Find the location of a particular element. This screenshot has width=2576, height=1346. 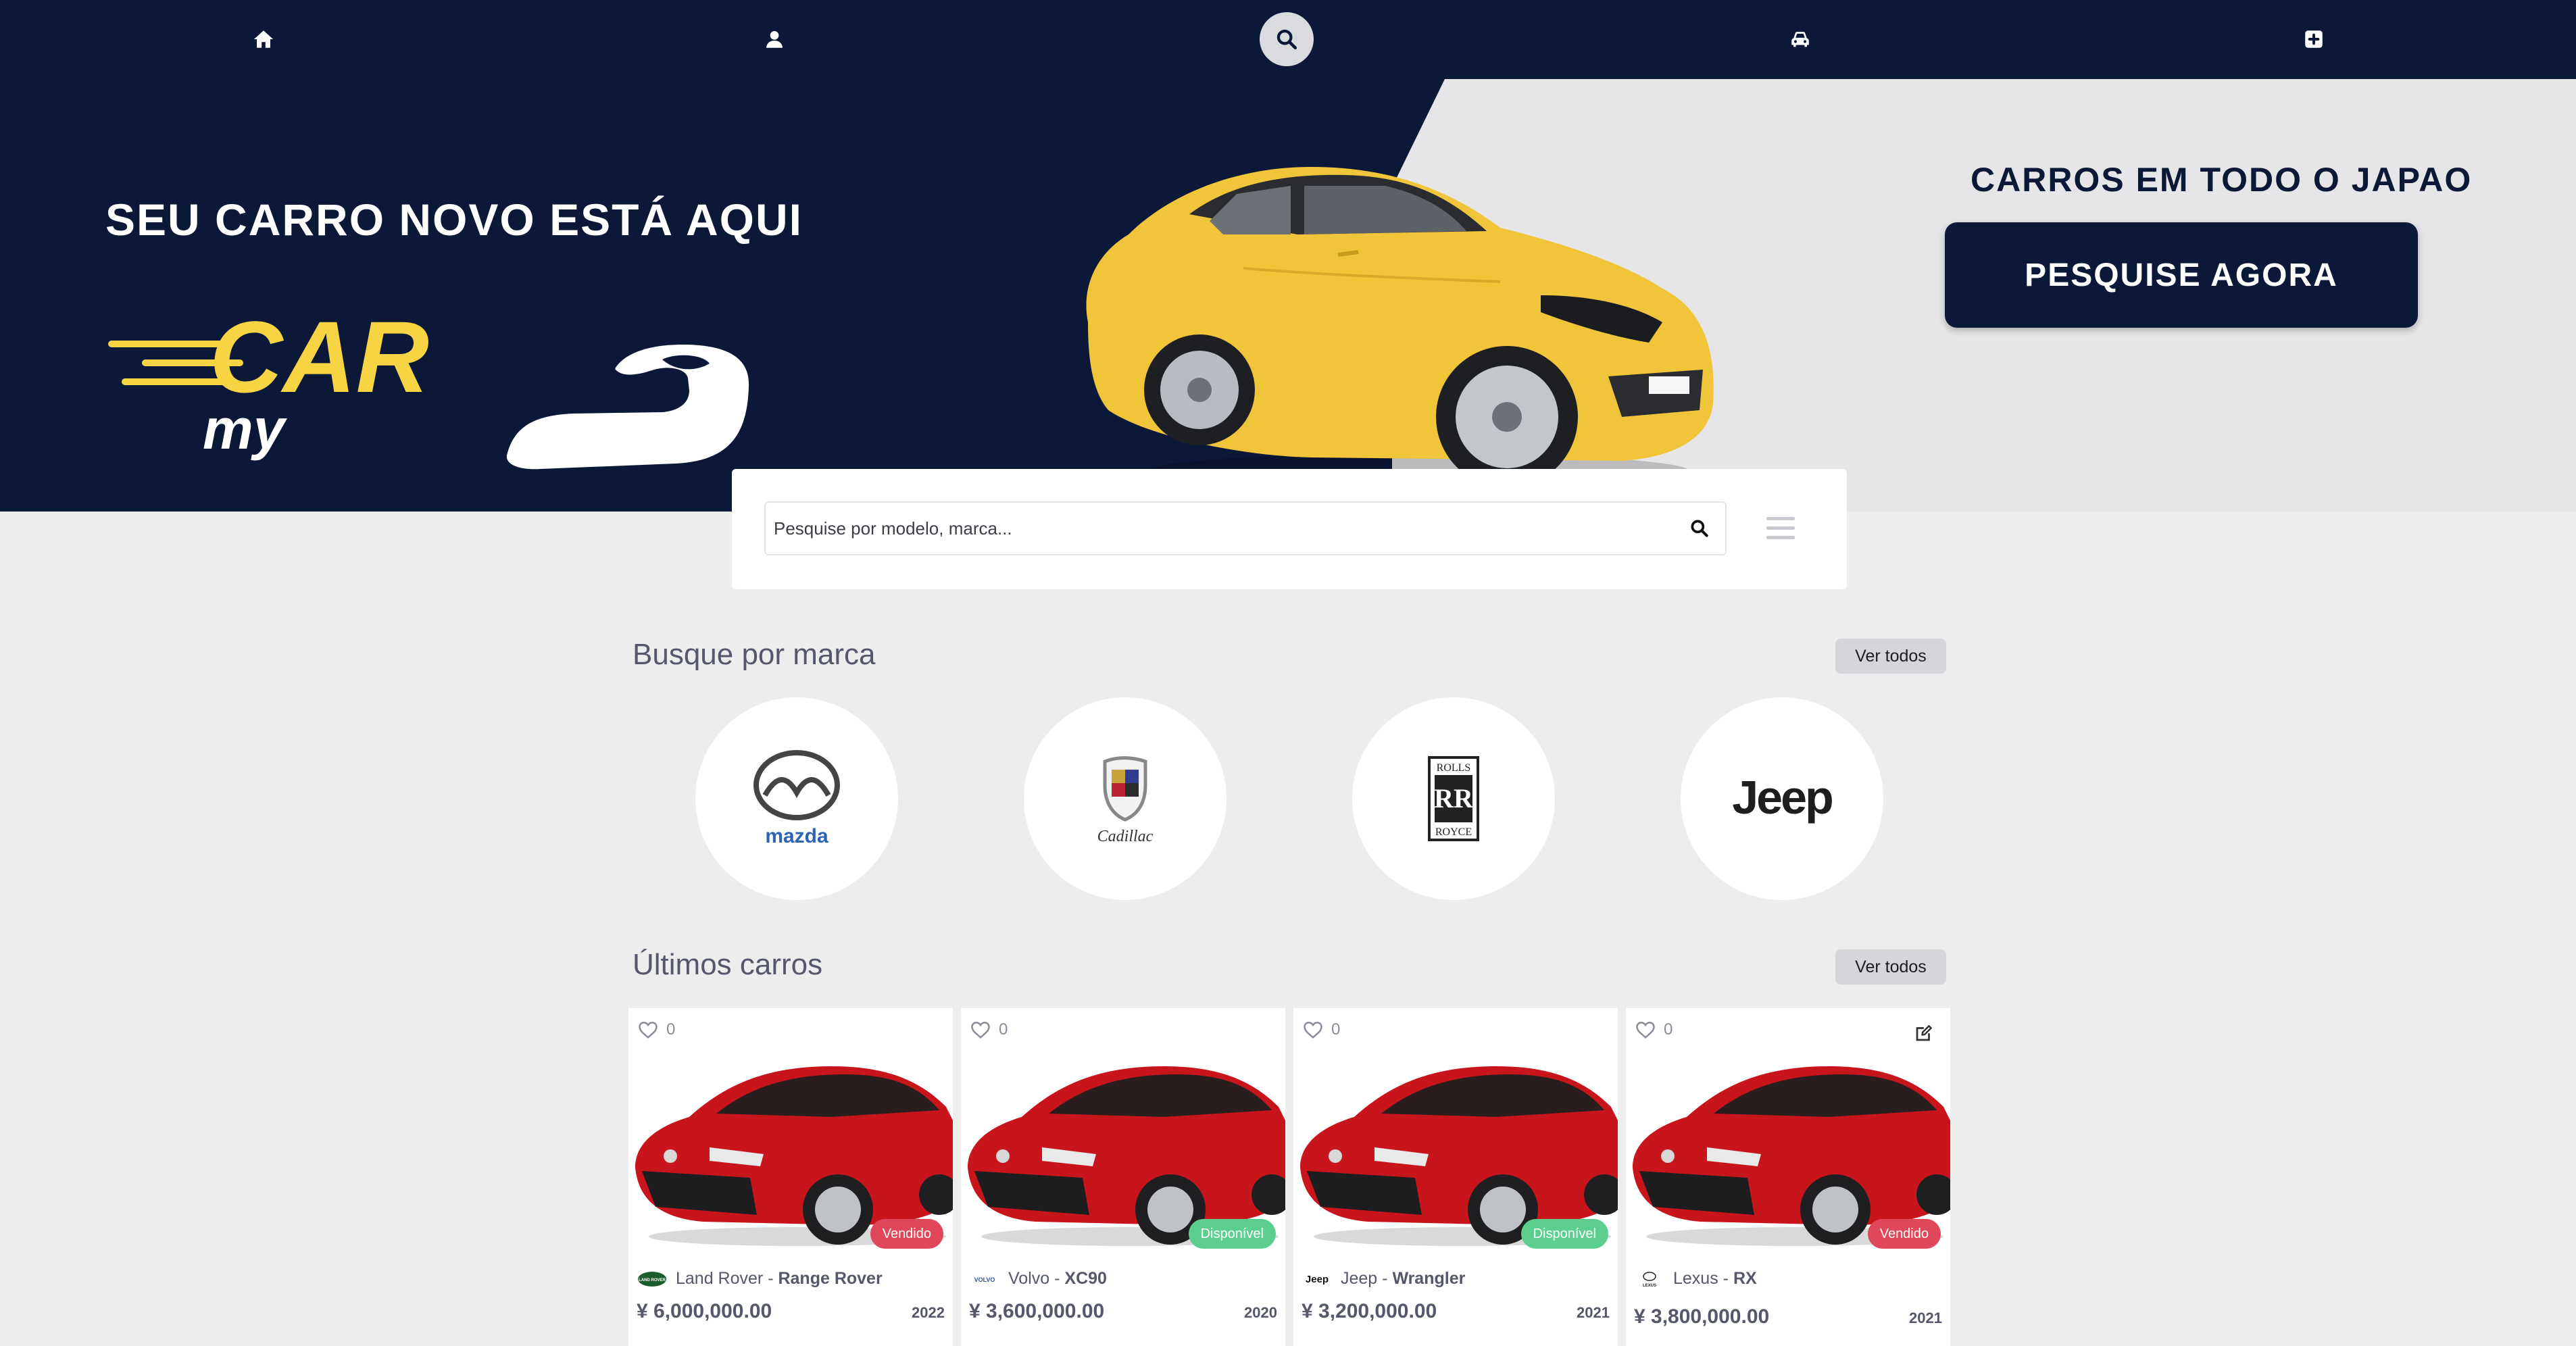

nav-add-car-button is located at coordinates (2314, 39).